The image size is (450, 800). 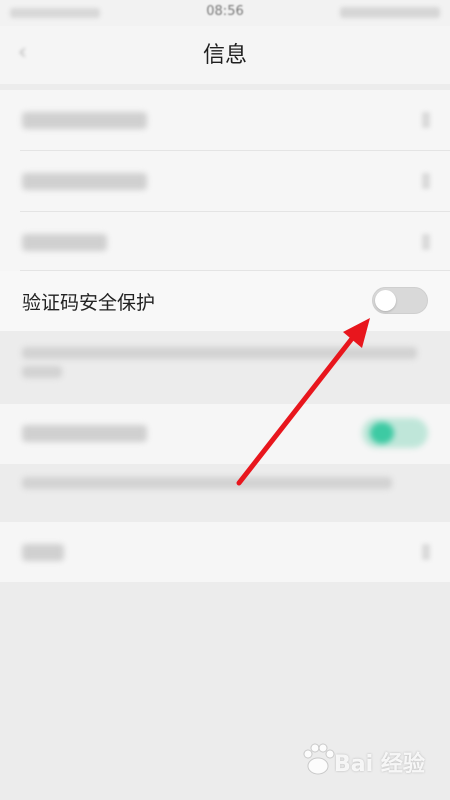 I want to click on baidu-jingyan-watermark: Bai 经验, so click(x=370, y=760).